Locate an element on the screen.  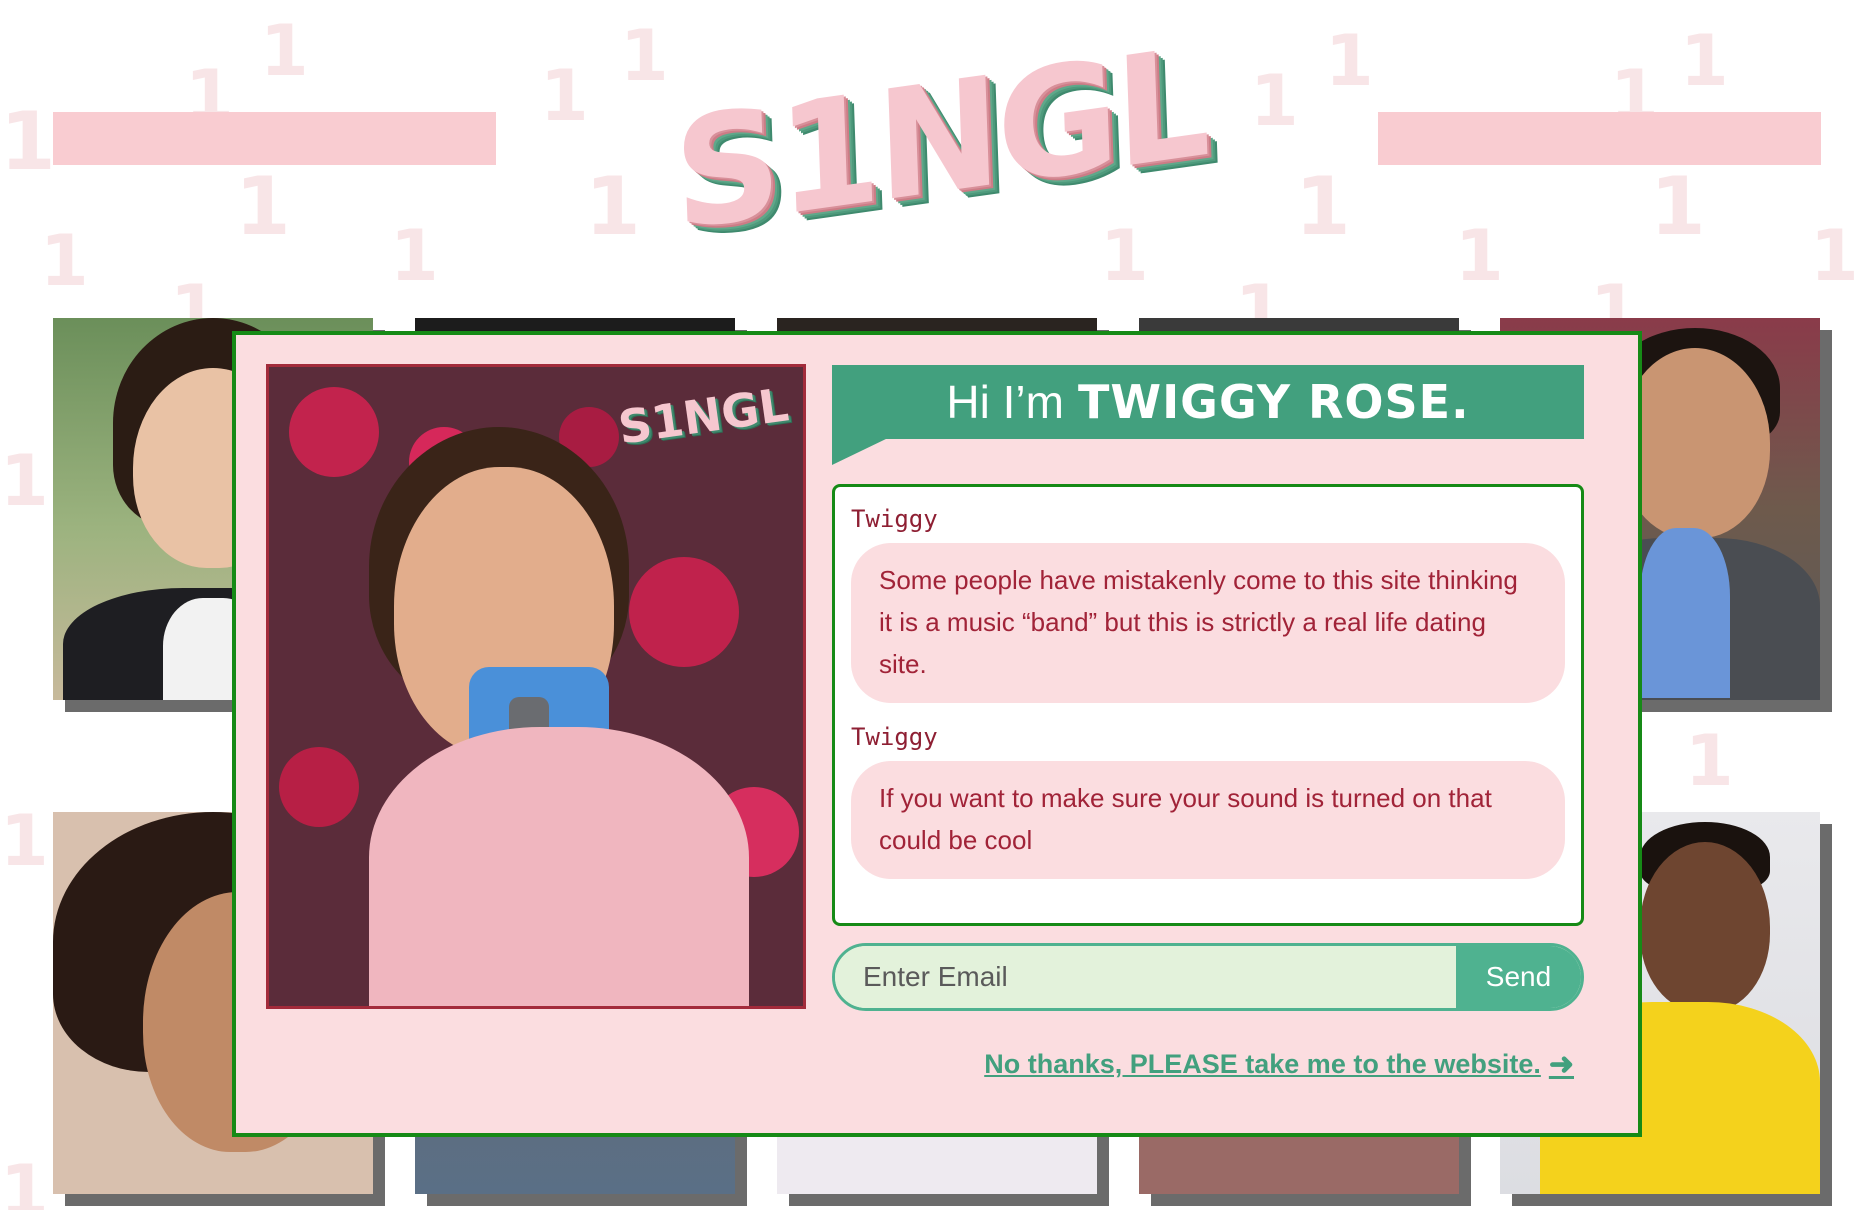
profile-name: TWIGGY ROSE. is located at coordinates (1273, 402).